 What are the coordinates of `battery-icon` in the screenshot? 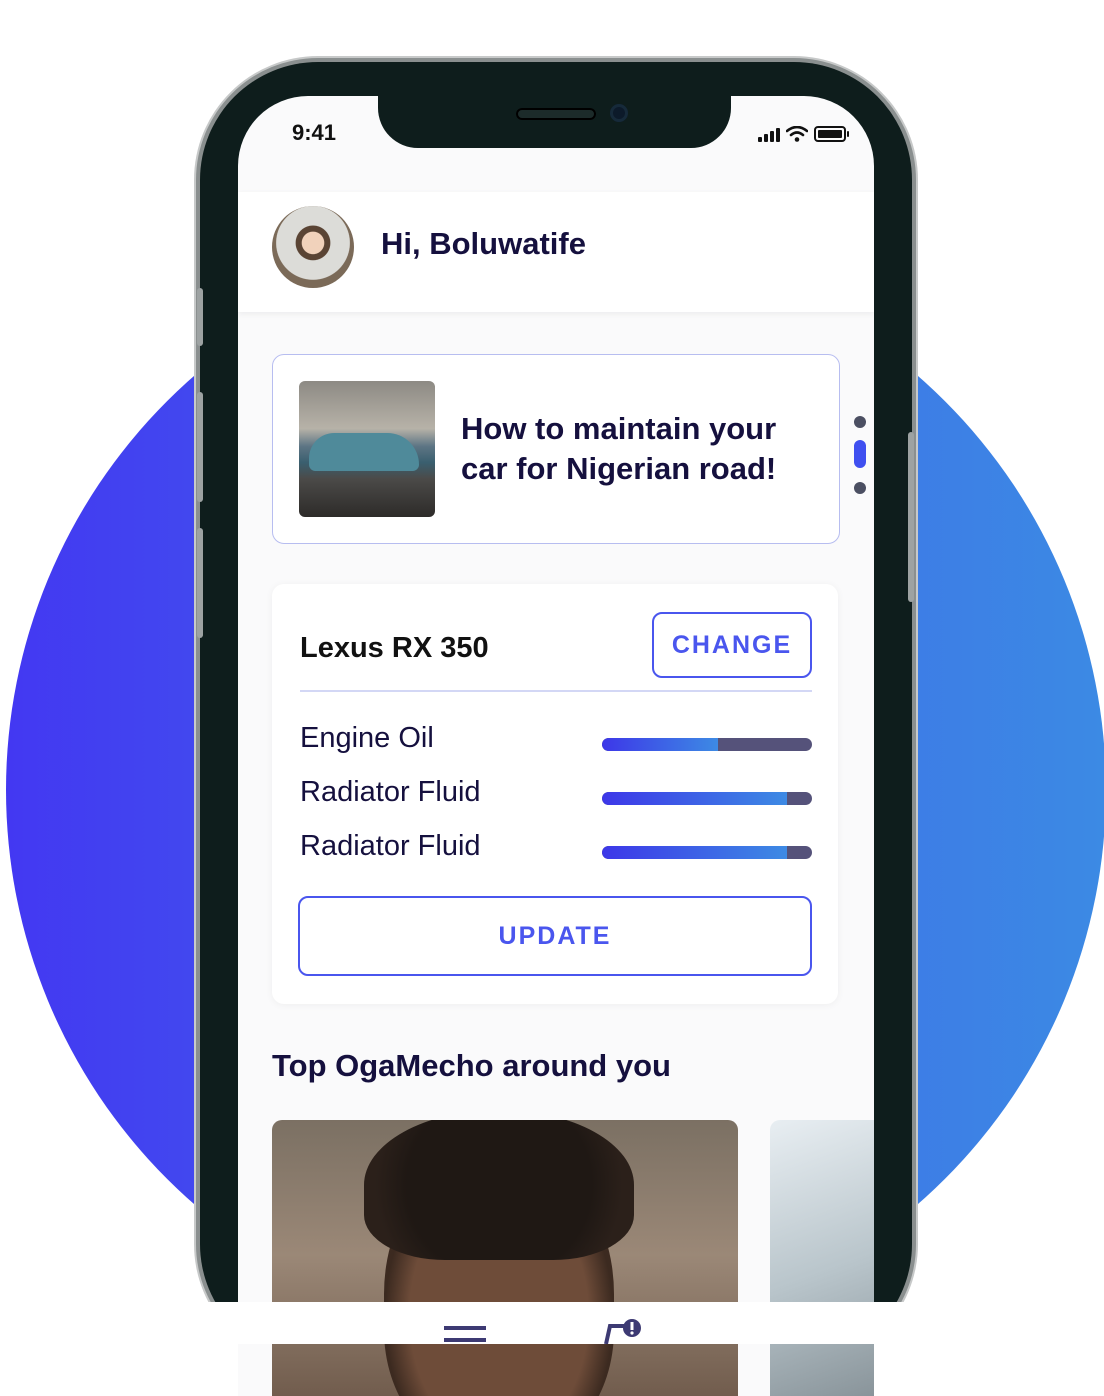 It's located at (831, 134).